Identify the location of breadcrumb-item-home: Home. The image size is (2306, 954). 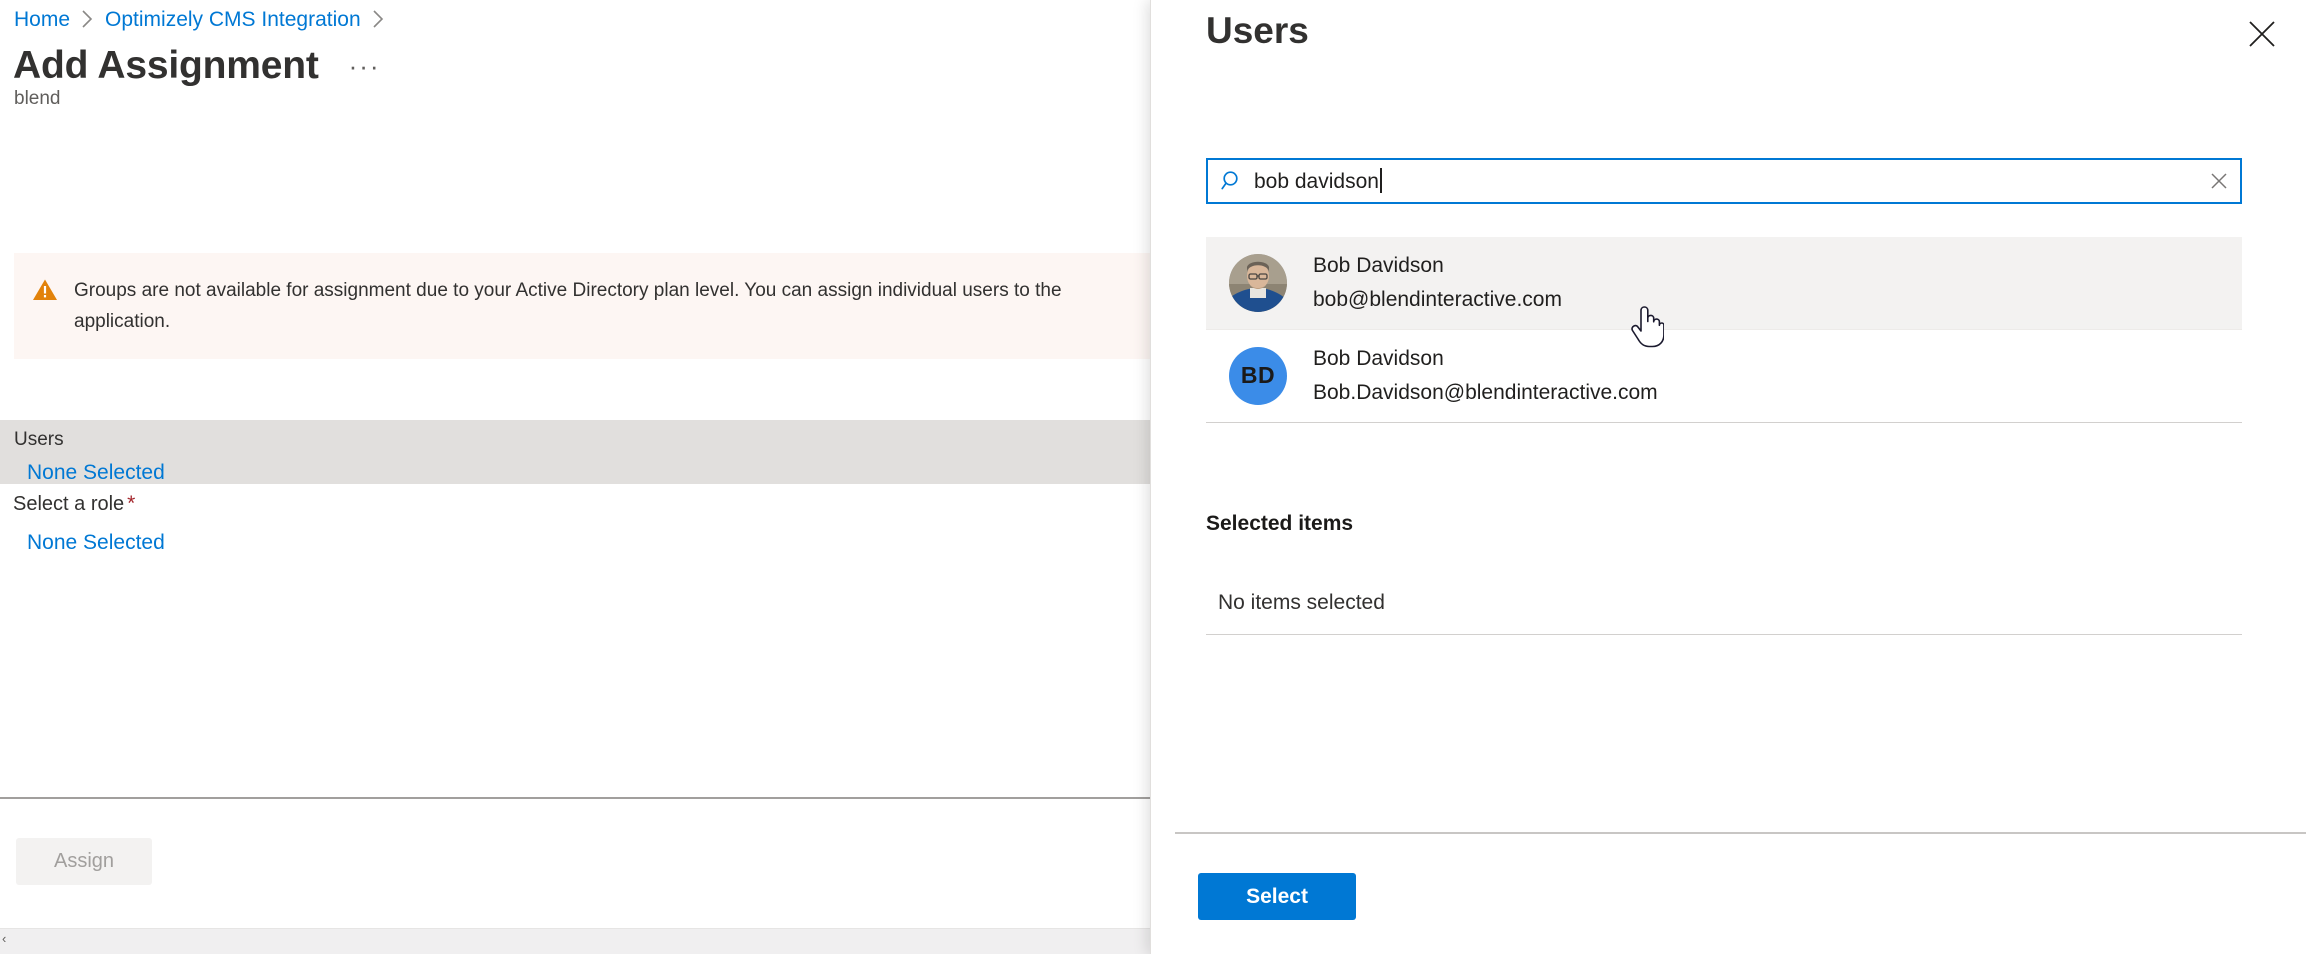
(42, 20).